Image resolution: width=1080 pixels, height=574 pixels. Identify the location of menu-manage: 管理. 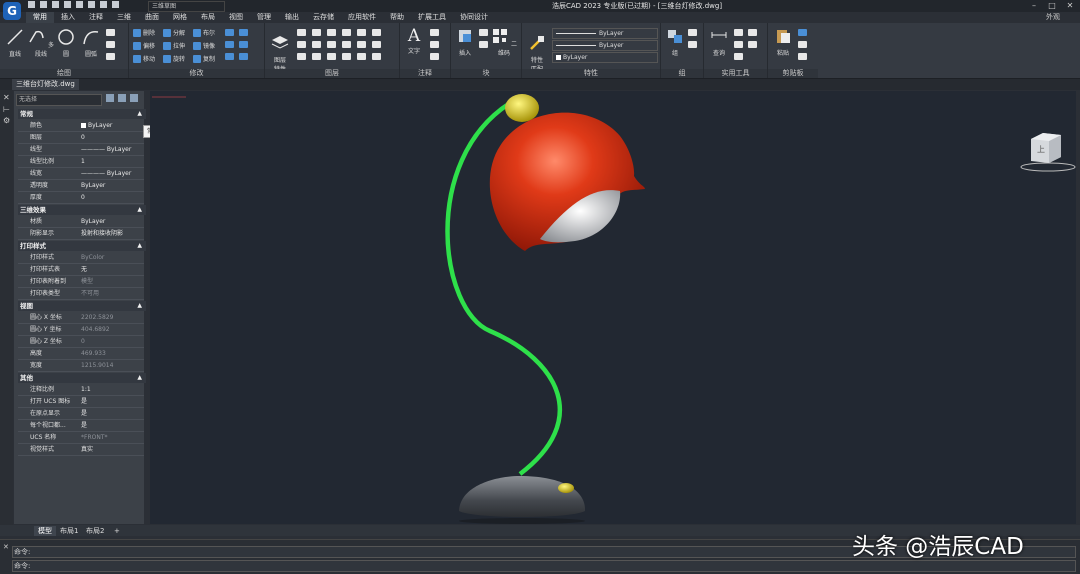
(264, 17).